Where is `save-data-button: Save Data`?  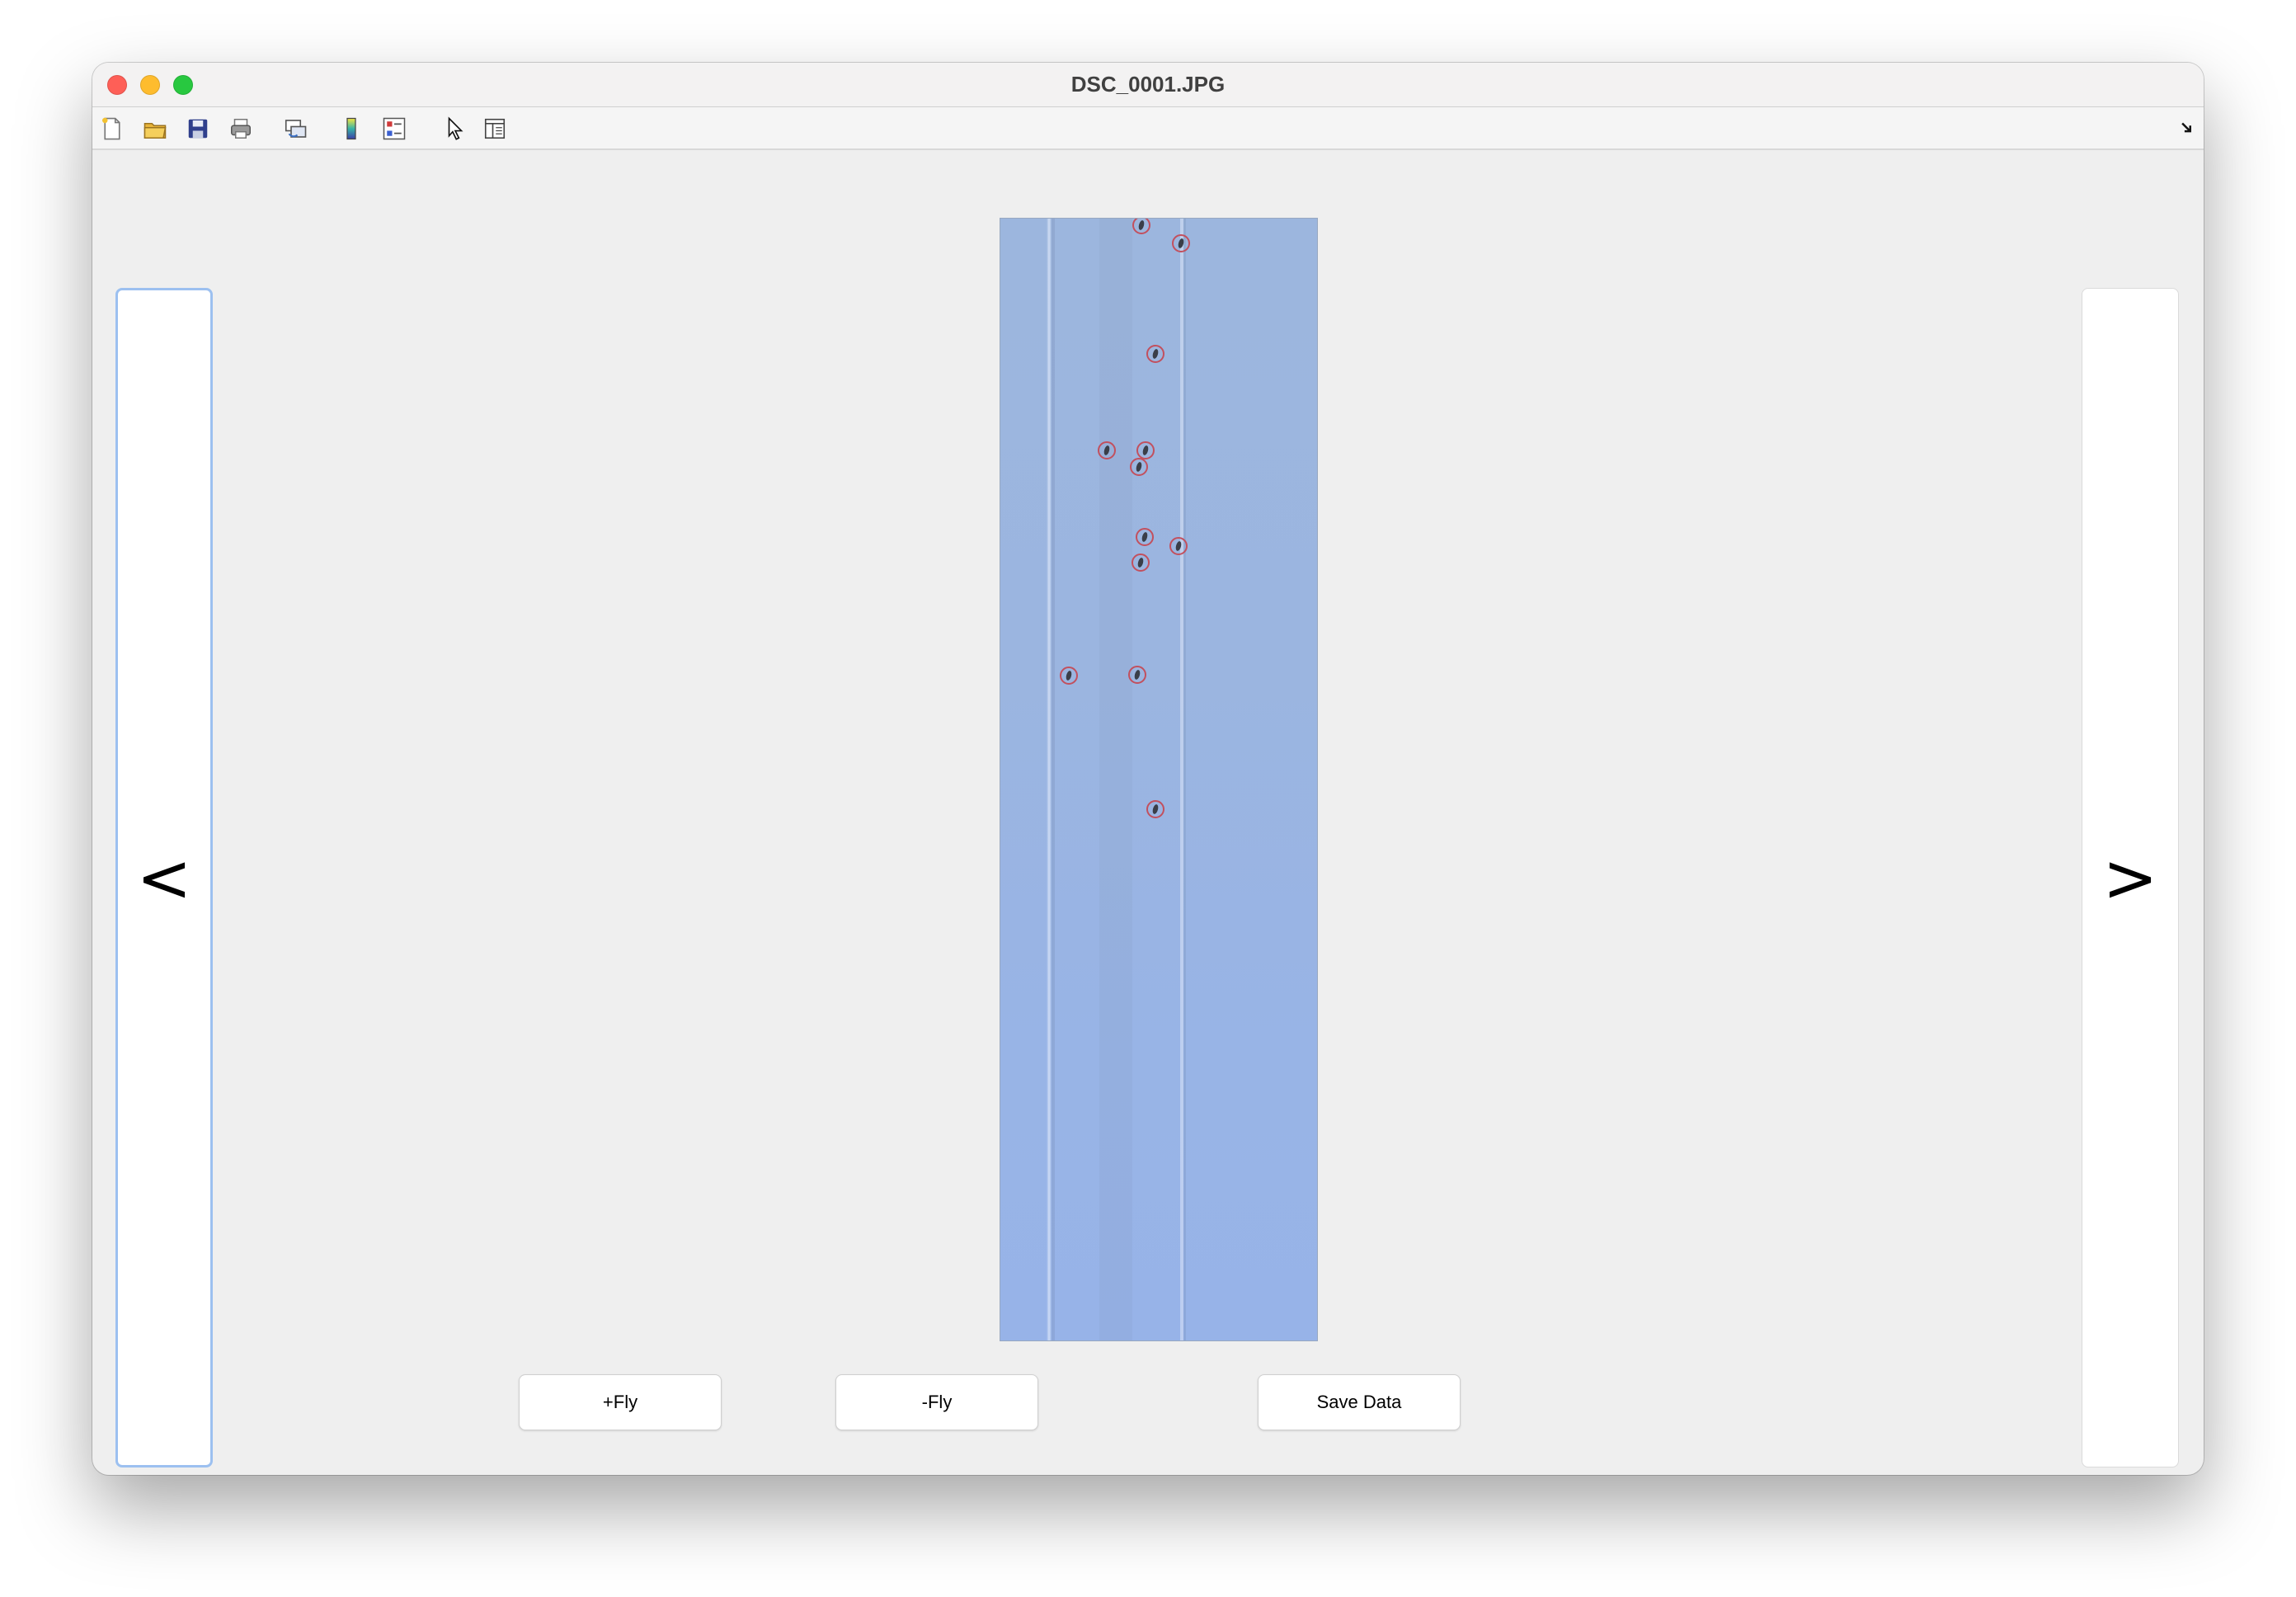
save-data-button: Save Data is located at coordinates (1359, 1402).